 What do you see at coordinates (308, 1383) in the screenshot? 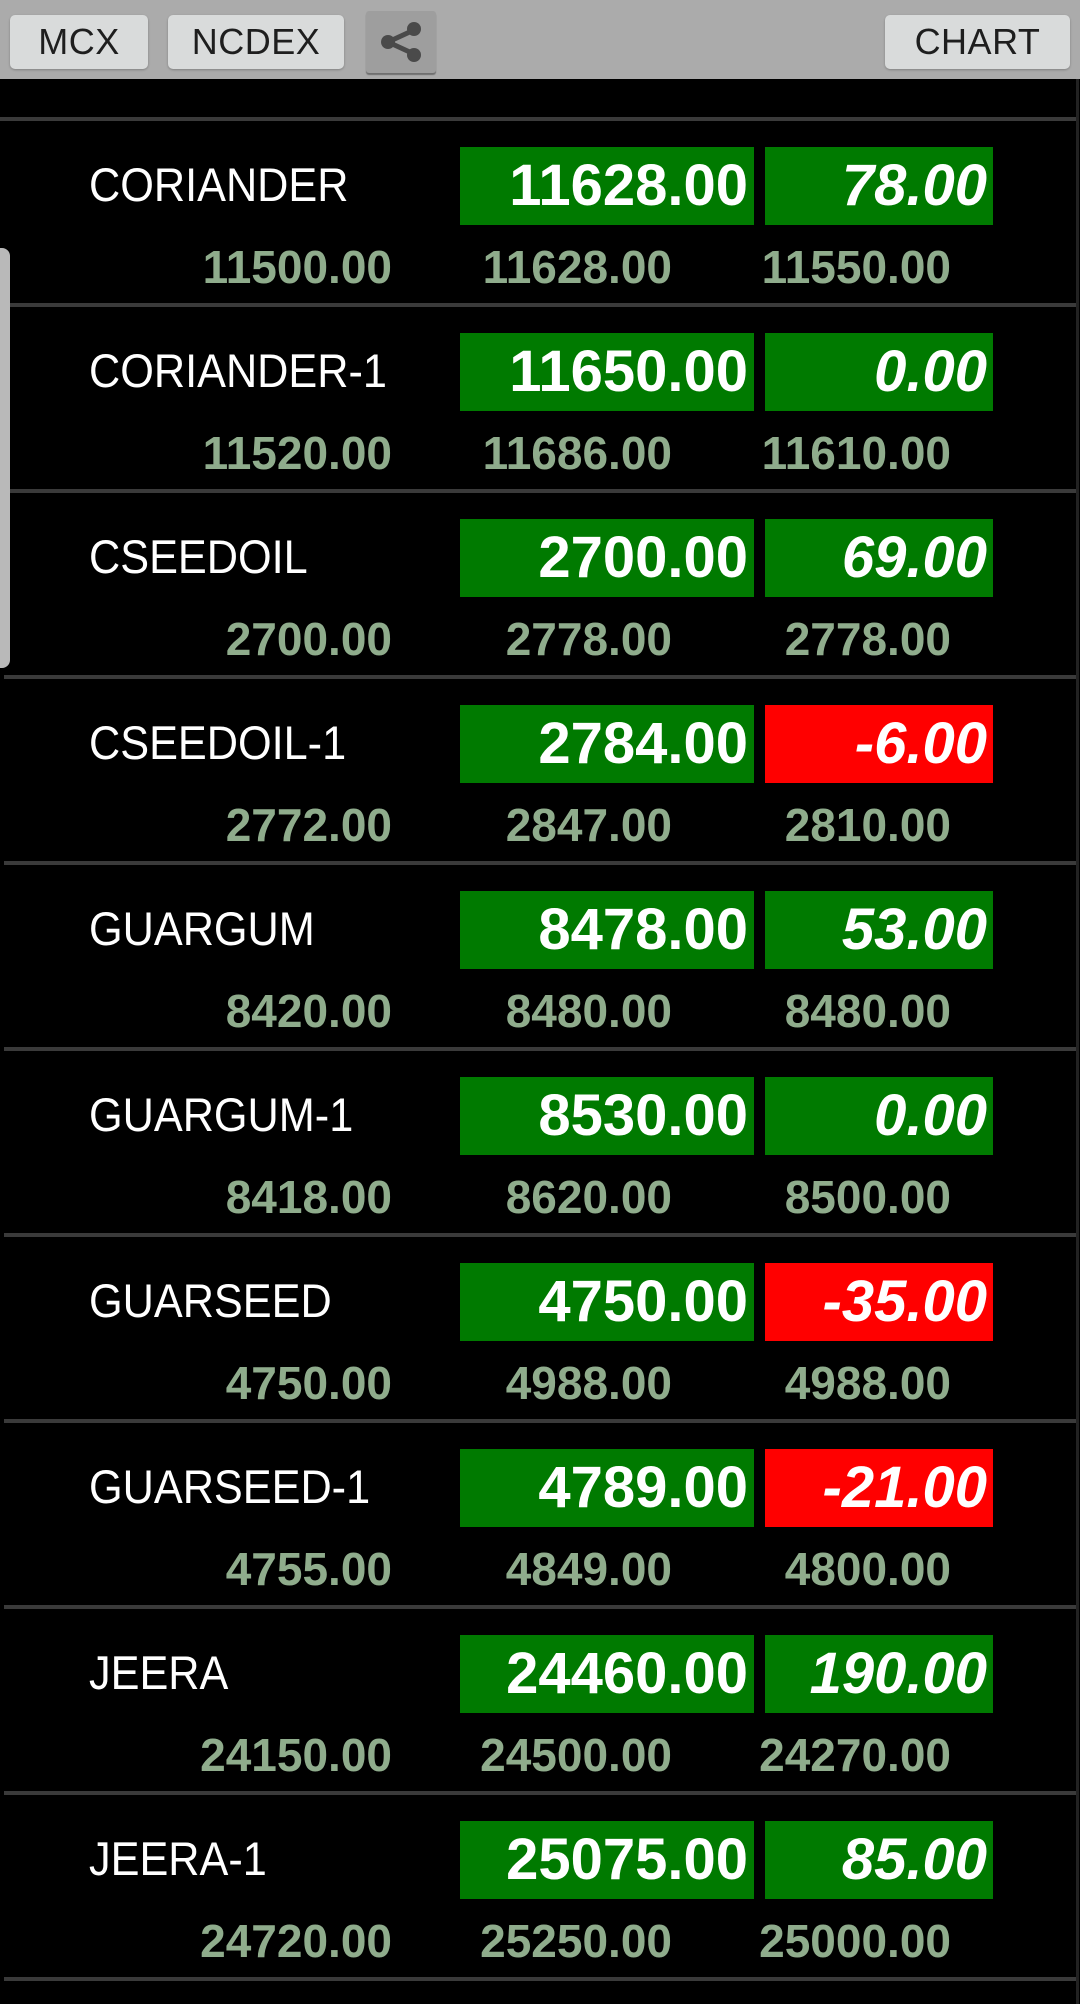
I see `low-price: 4750.00` at bounding box center [308, 1383].